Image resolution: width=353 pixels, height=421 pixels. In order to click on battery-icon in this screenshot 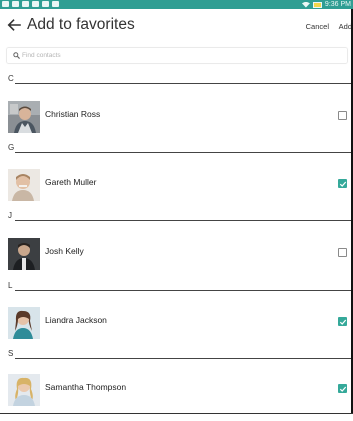, I will do `click(317, 4)`.